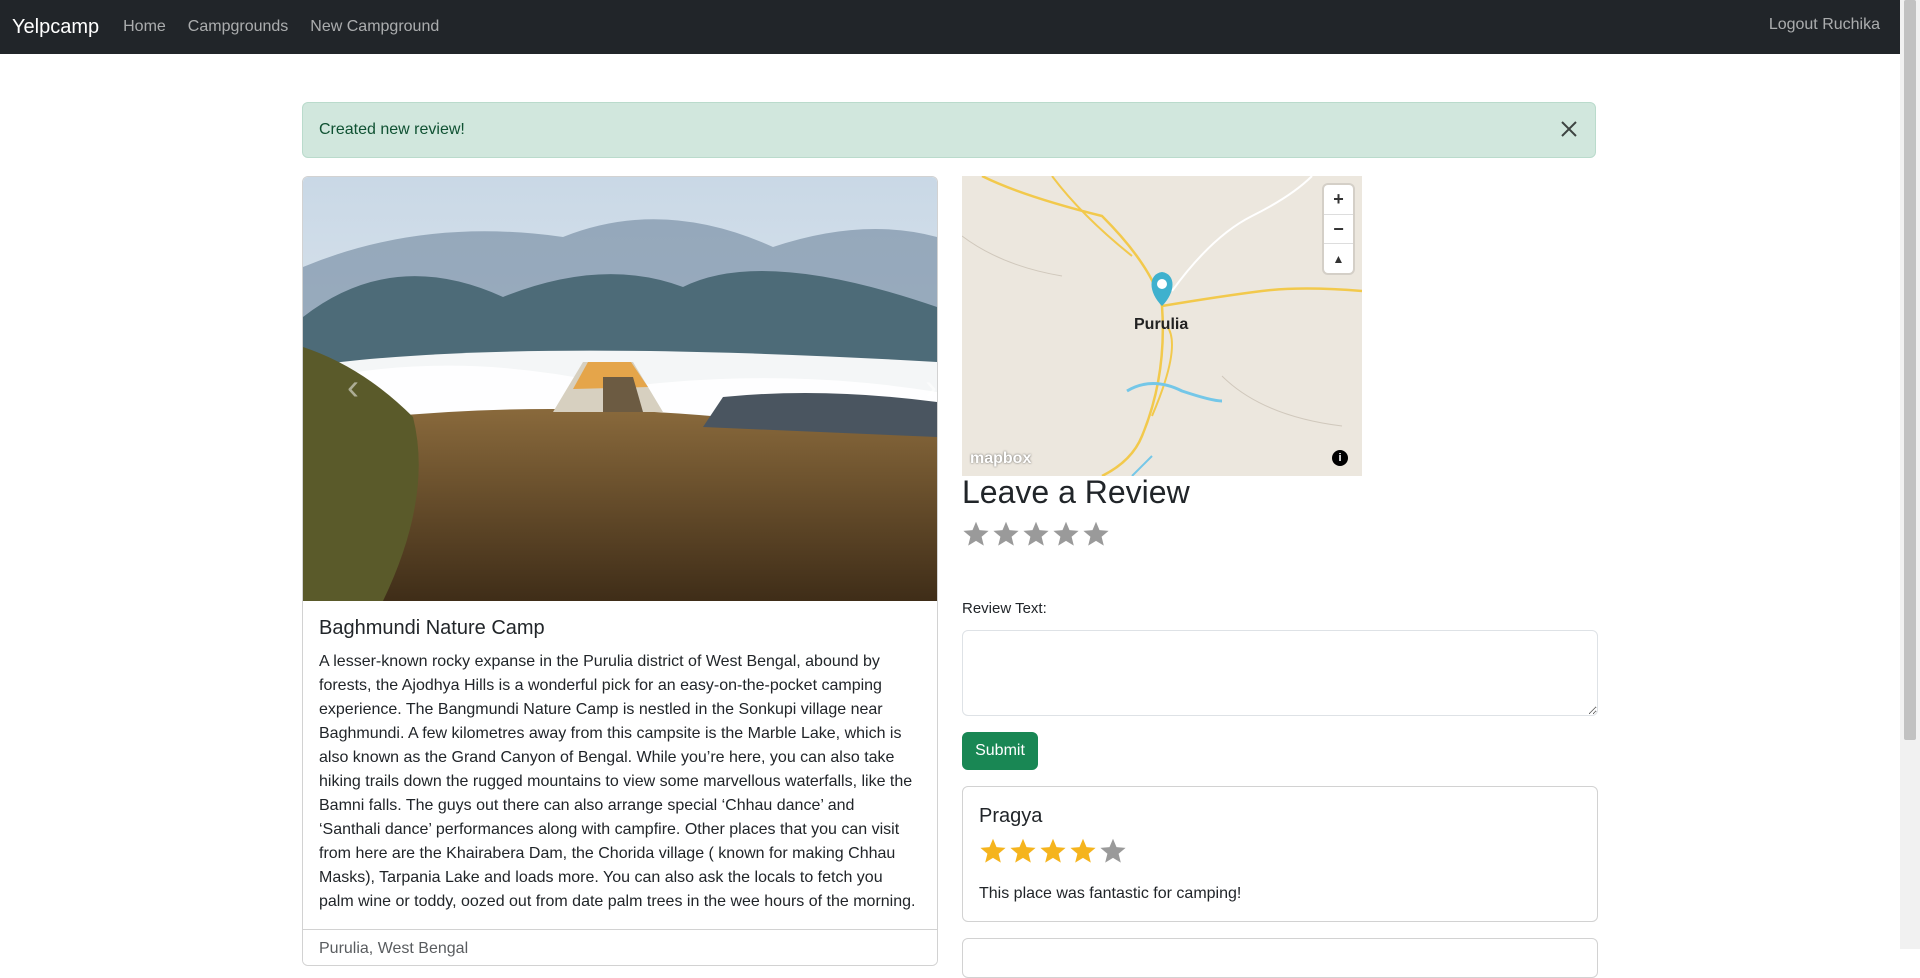 The height and width of the screenshot is (978, 1920). I want to click on review-text-label: Review Text:, so click(1004, 608).